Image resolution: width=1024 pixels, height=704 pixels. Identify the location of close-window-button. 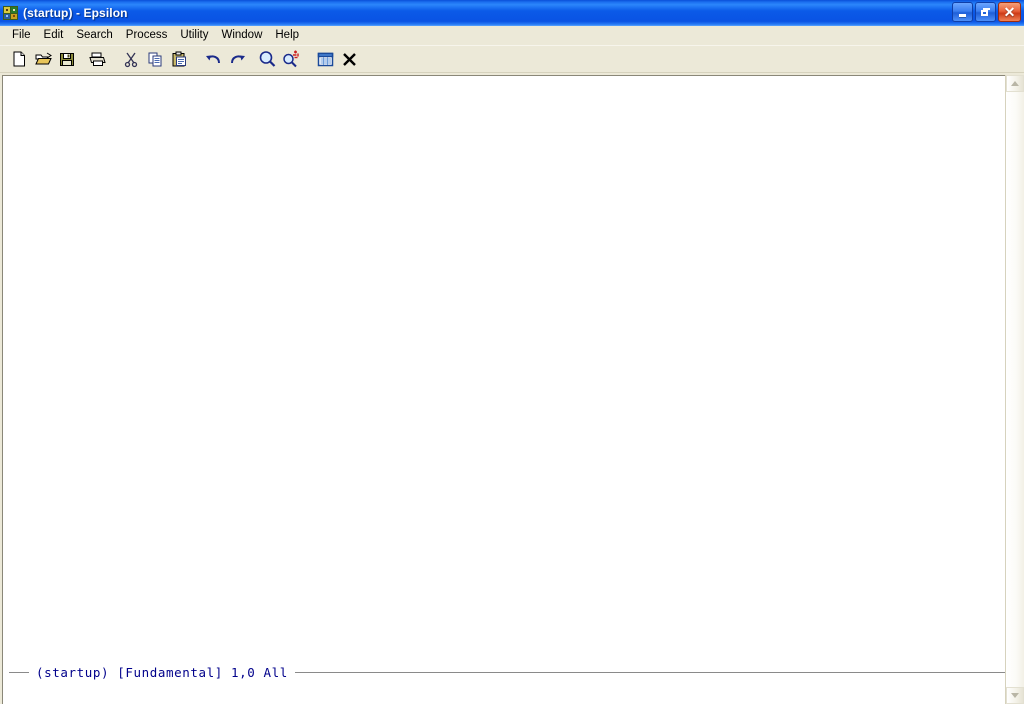
(349, 59).